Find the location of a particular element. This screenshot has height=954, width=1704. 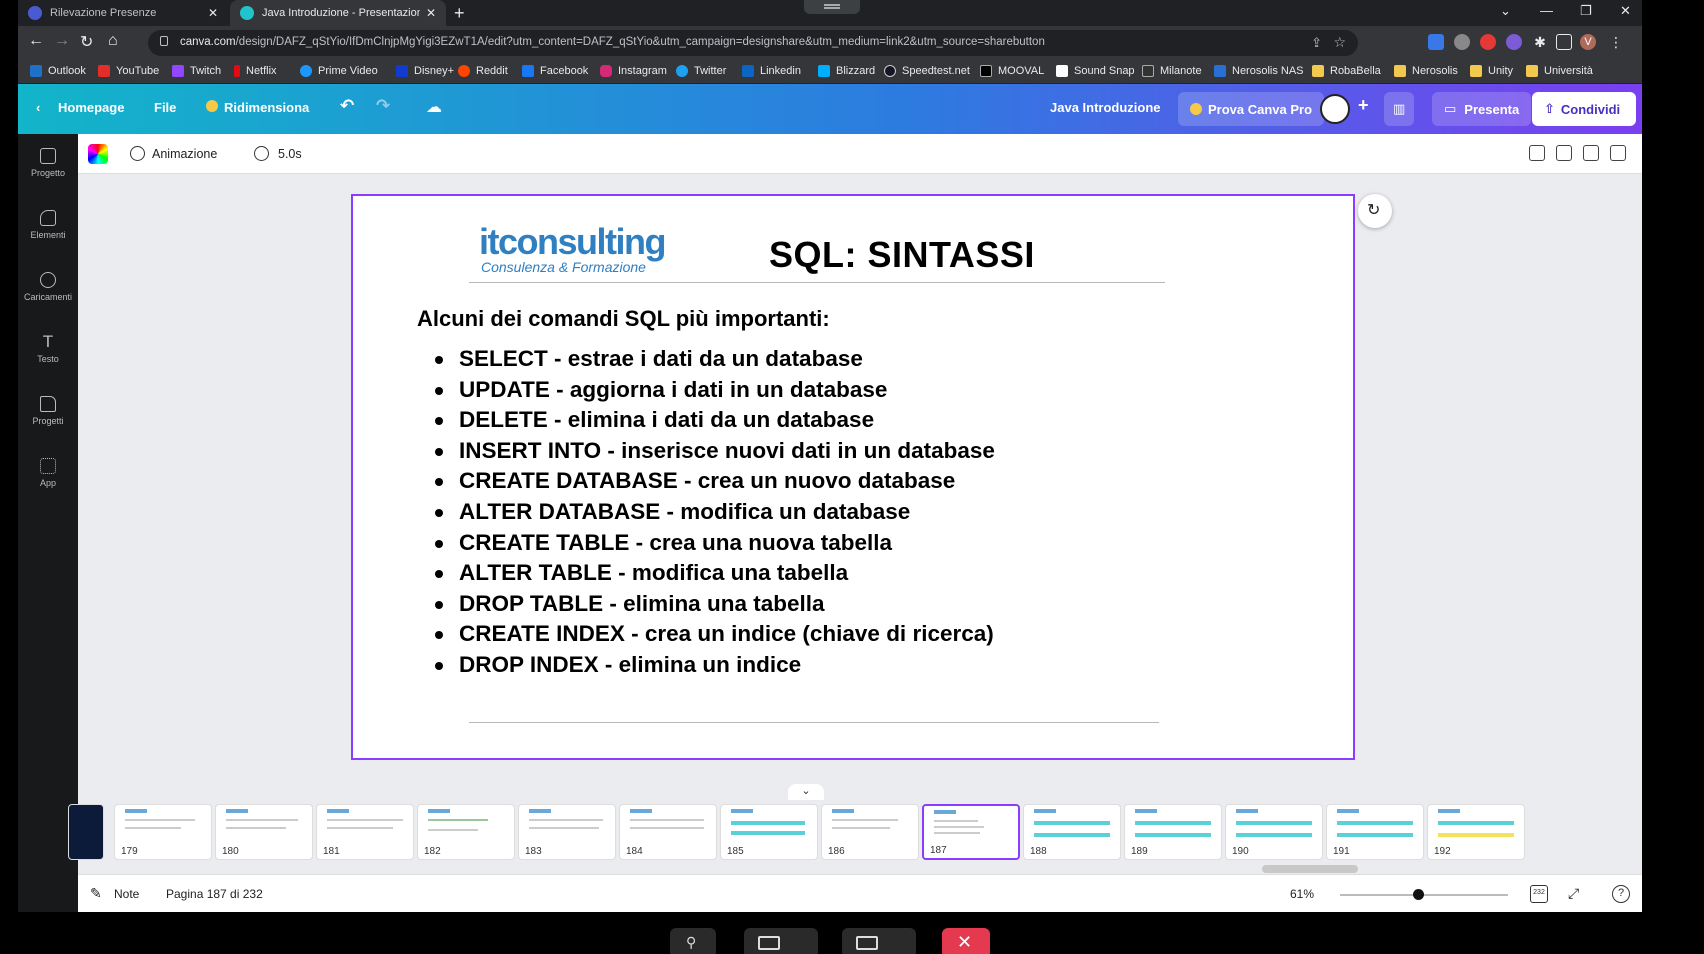

bookmark-speedtest: Speedtest.net is located at coordinates (927, 71).